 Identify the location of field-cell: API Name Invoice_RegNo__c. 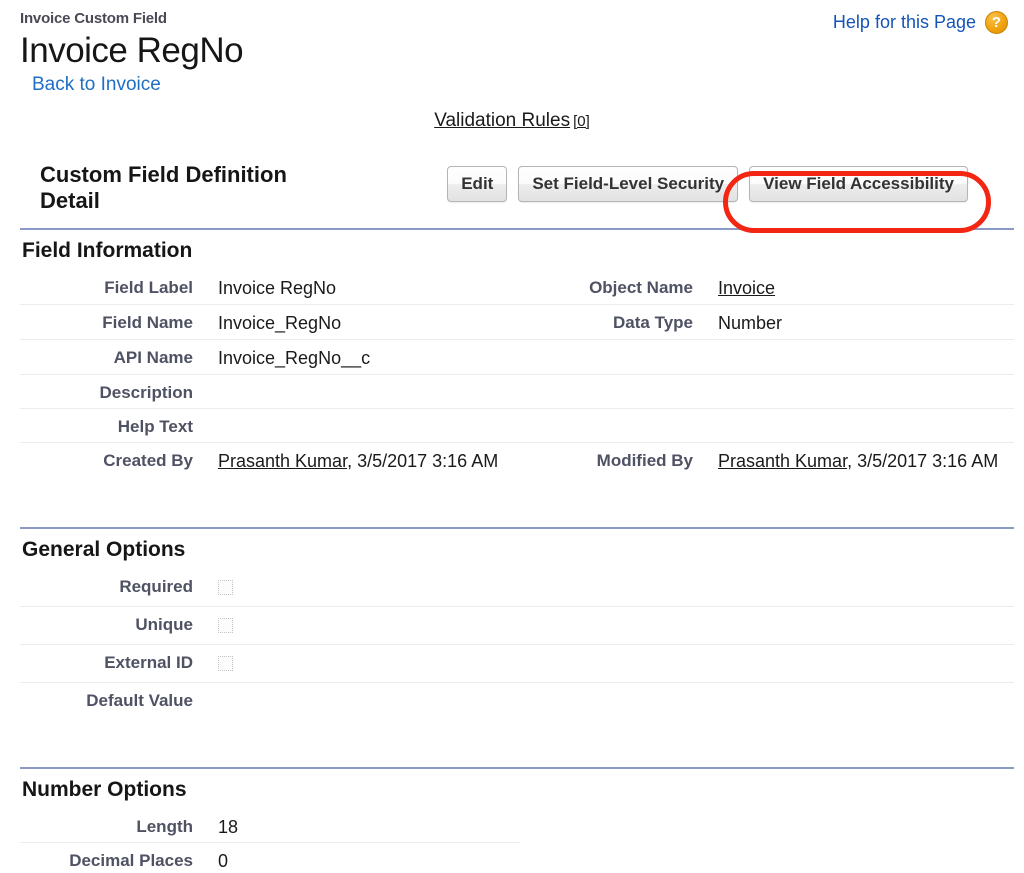
(270, 357).